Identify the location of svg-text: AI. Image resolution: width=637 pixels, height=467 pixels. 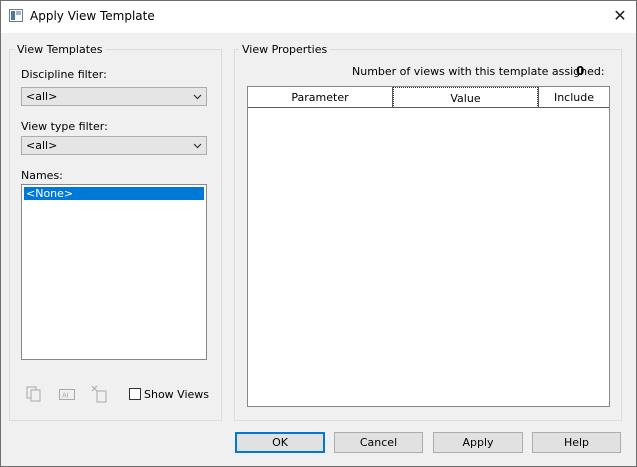
(65, 396).